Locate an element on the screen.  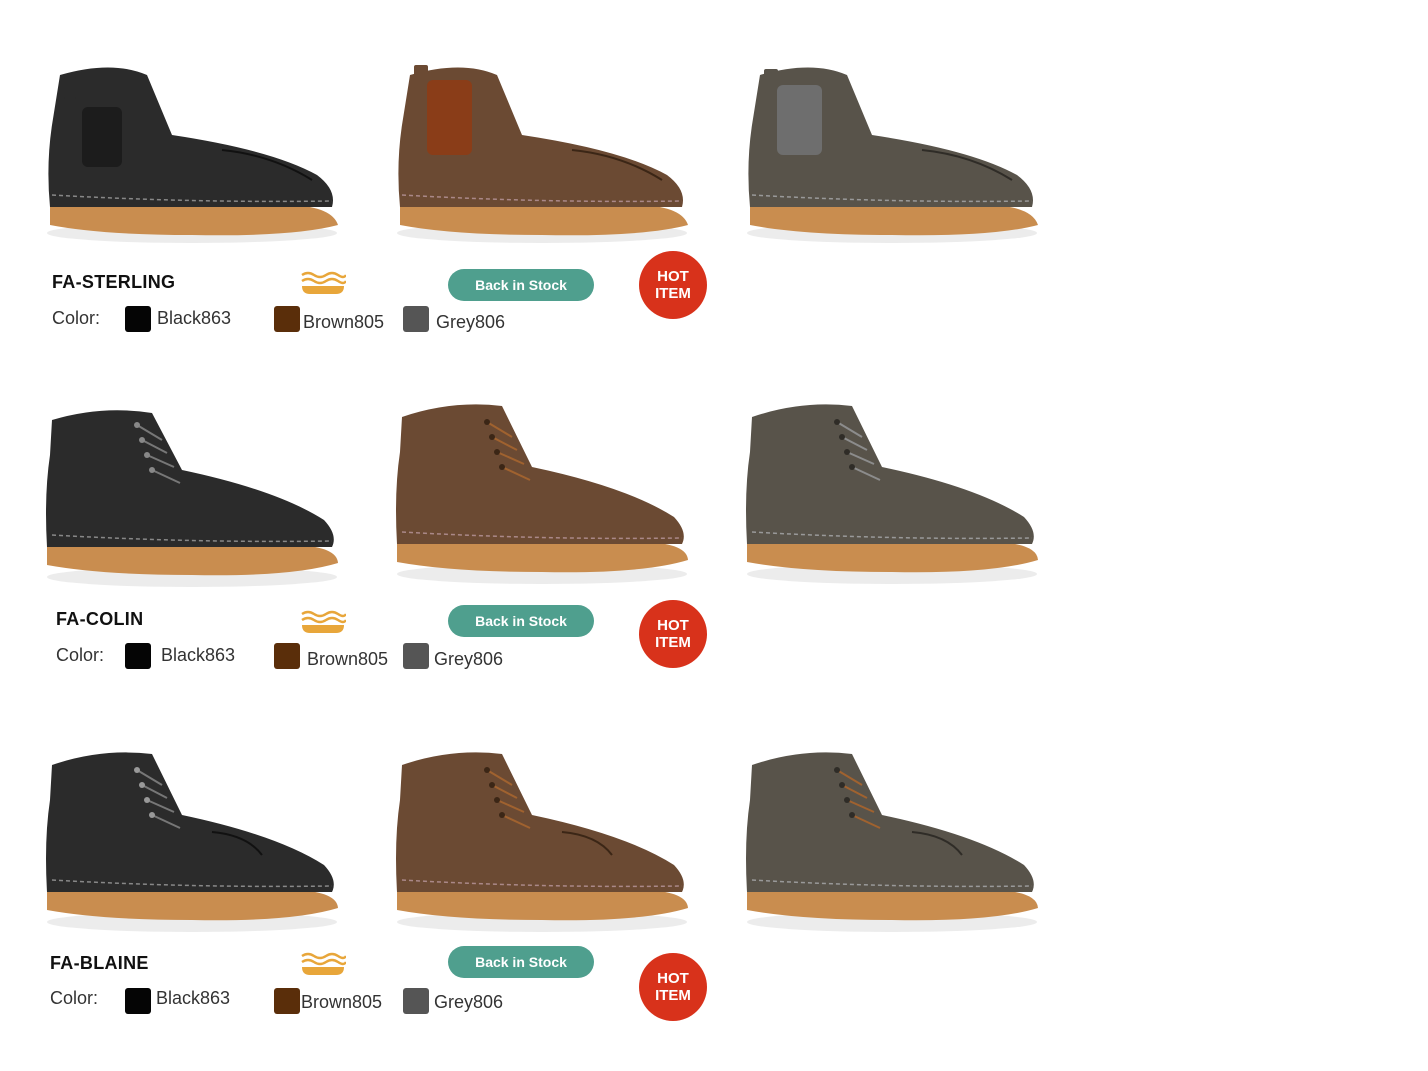
product-name: FA-COLIN is located at coordinates (100, 619).